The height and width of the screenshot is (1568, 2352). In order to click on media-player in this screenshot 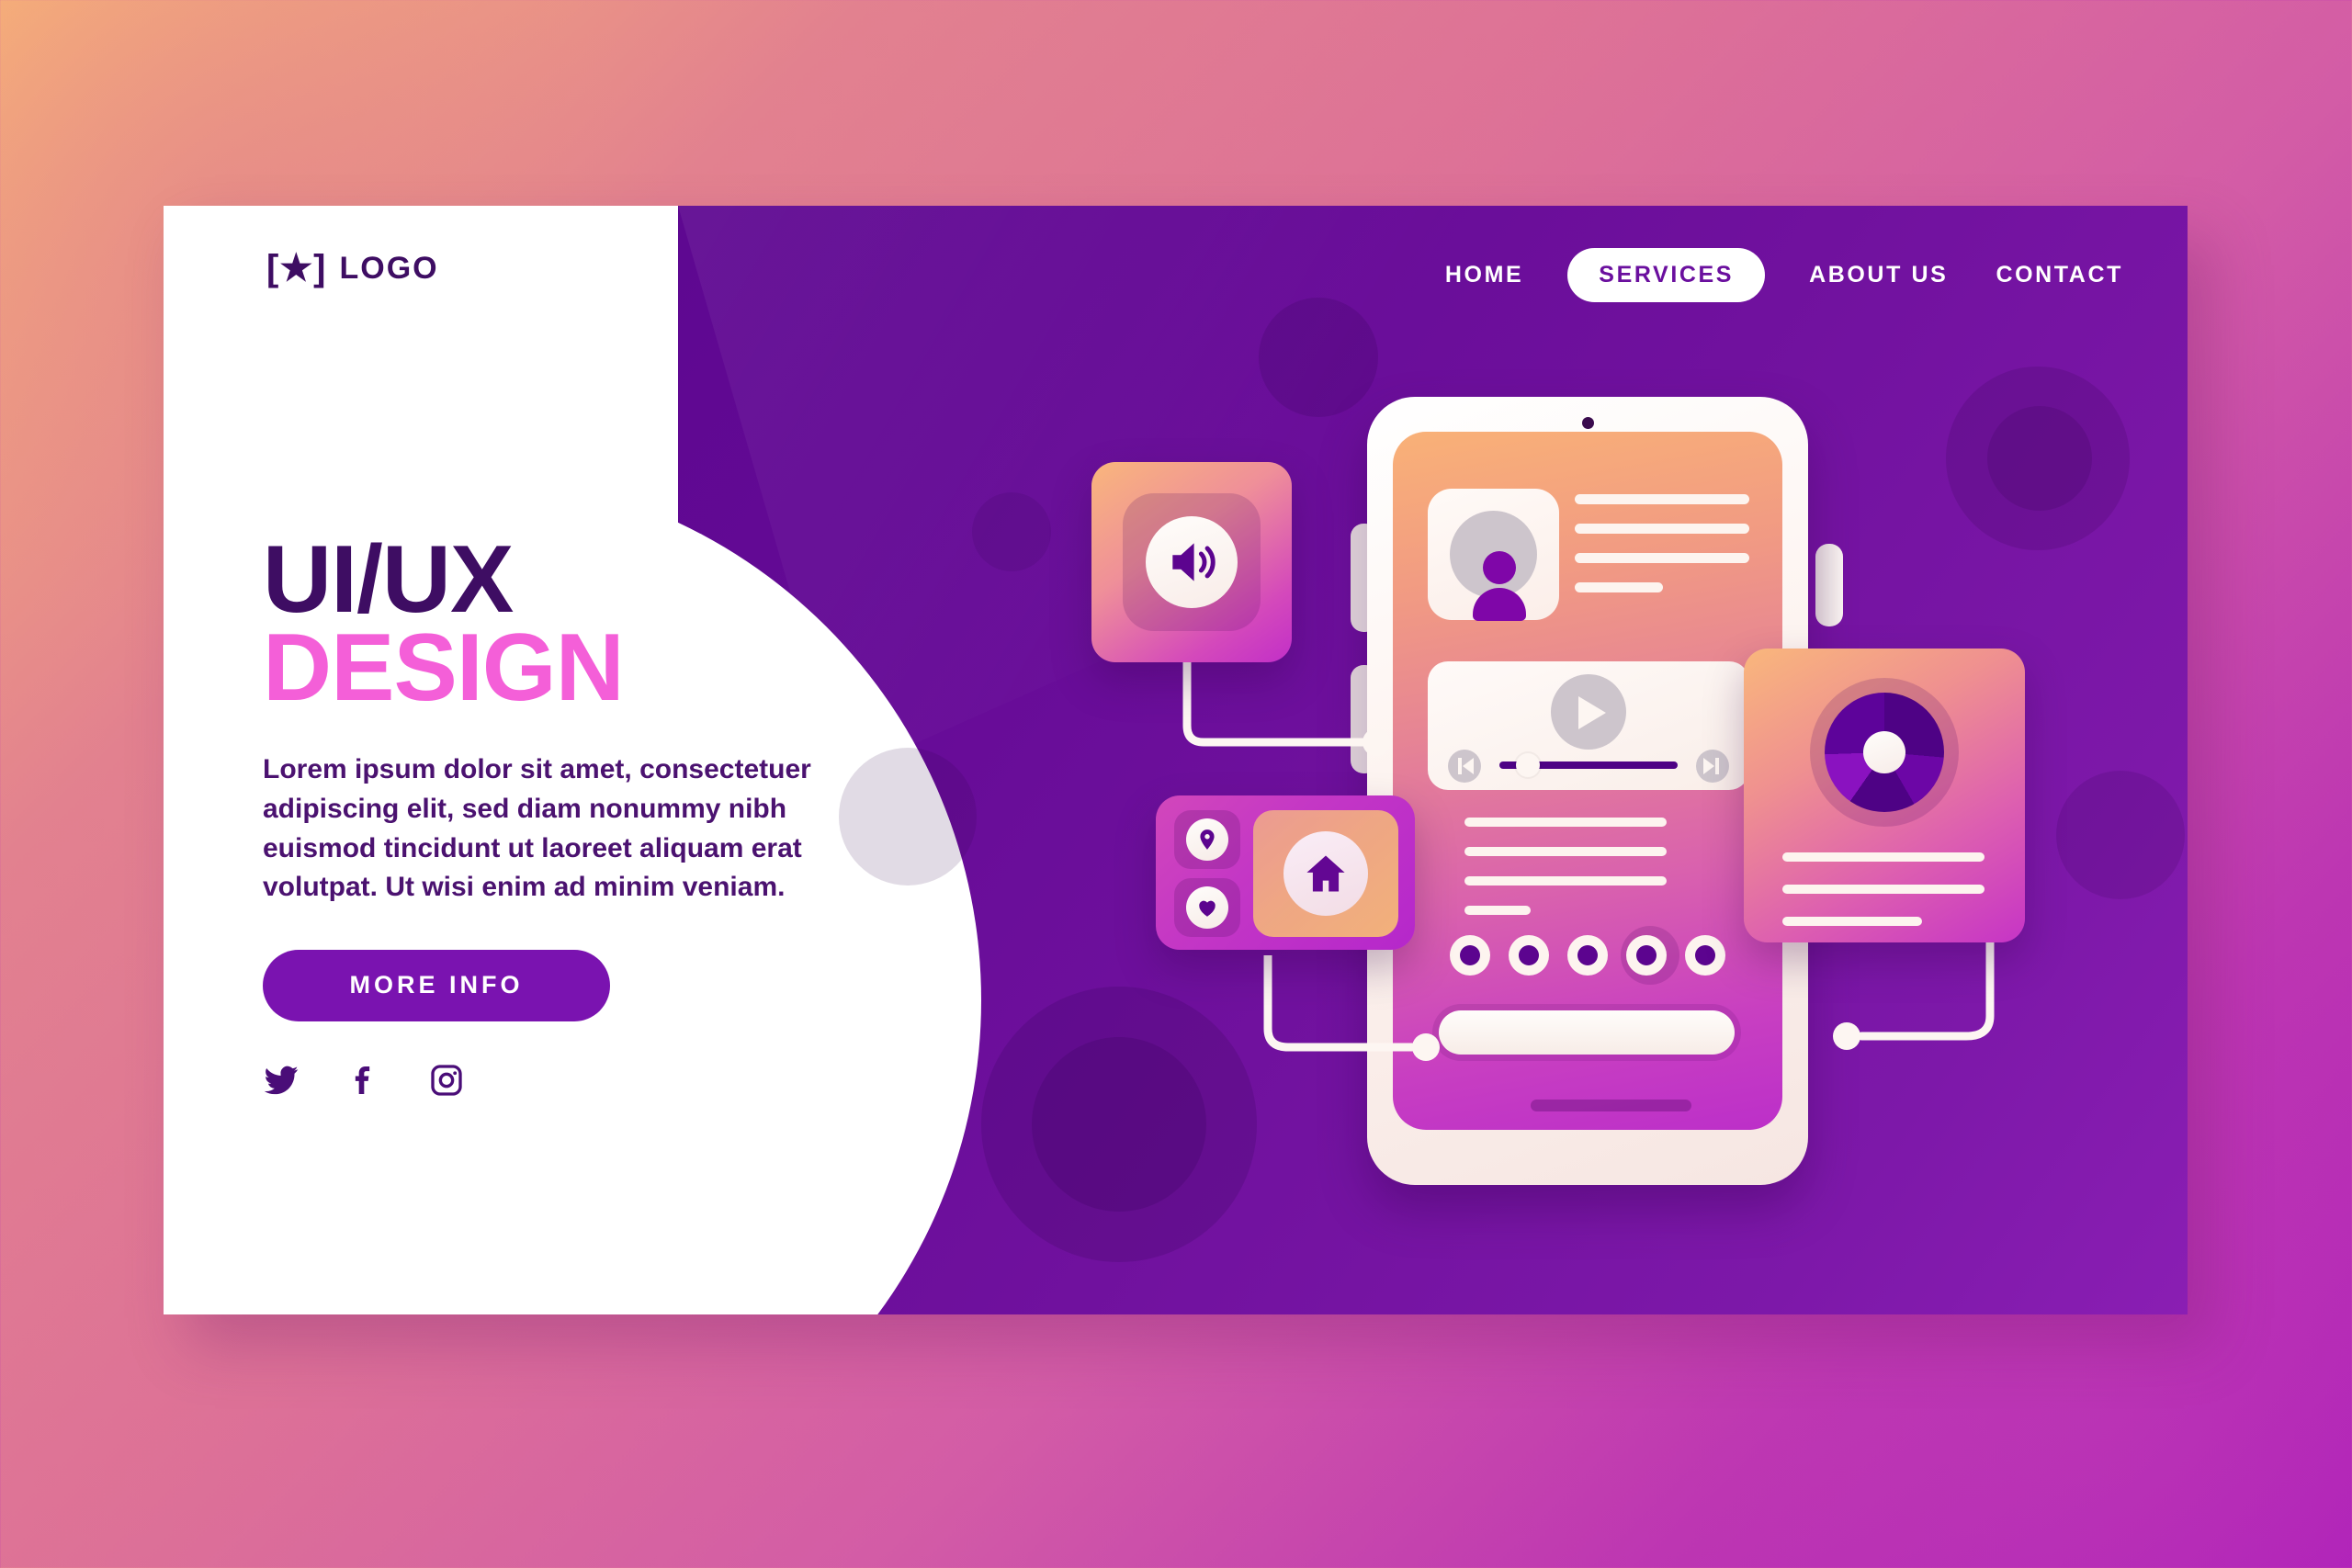, I will do `click(1589, 726)`.